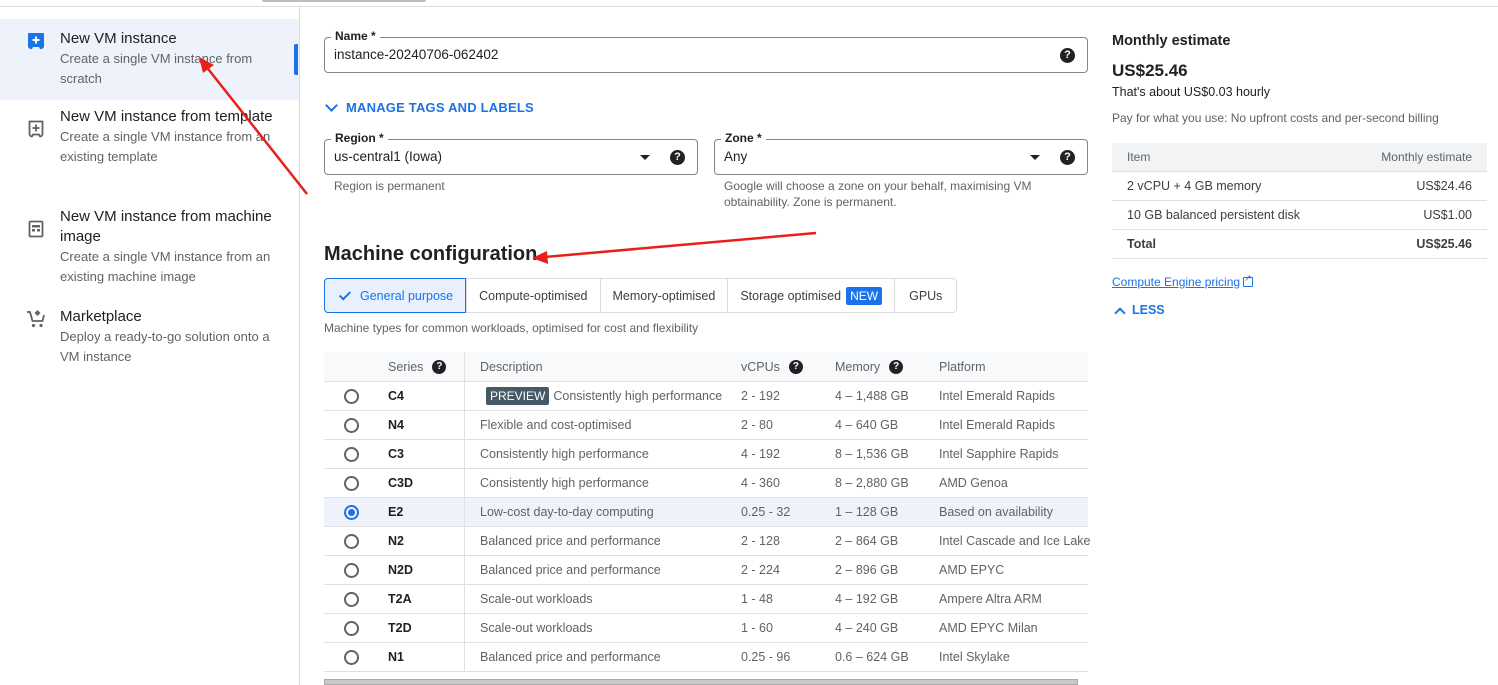 This screenshot has width=1498, height=685. I want to click on marketplace-cart-icon, so click(36, 319).